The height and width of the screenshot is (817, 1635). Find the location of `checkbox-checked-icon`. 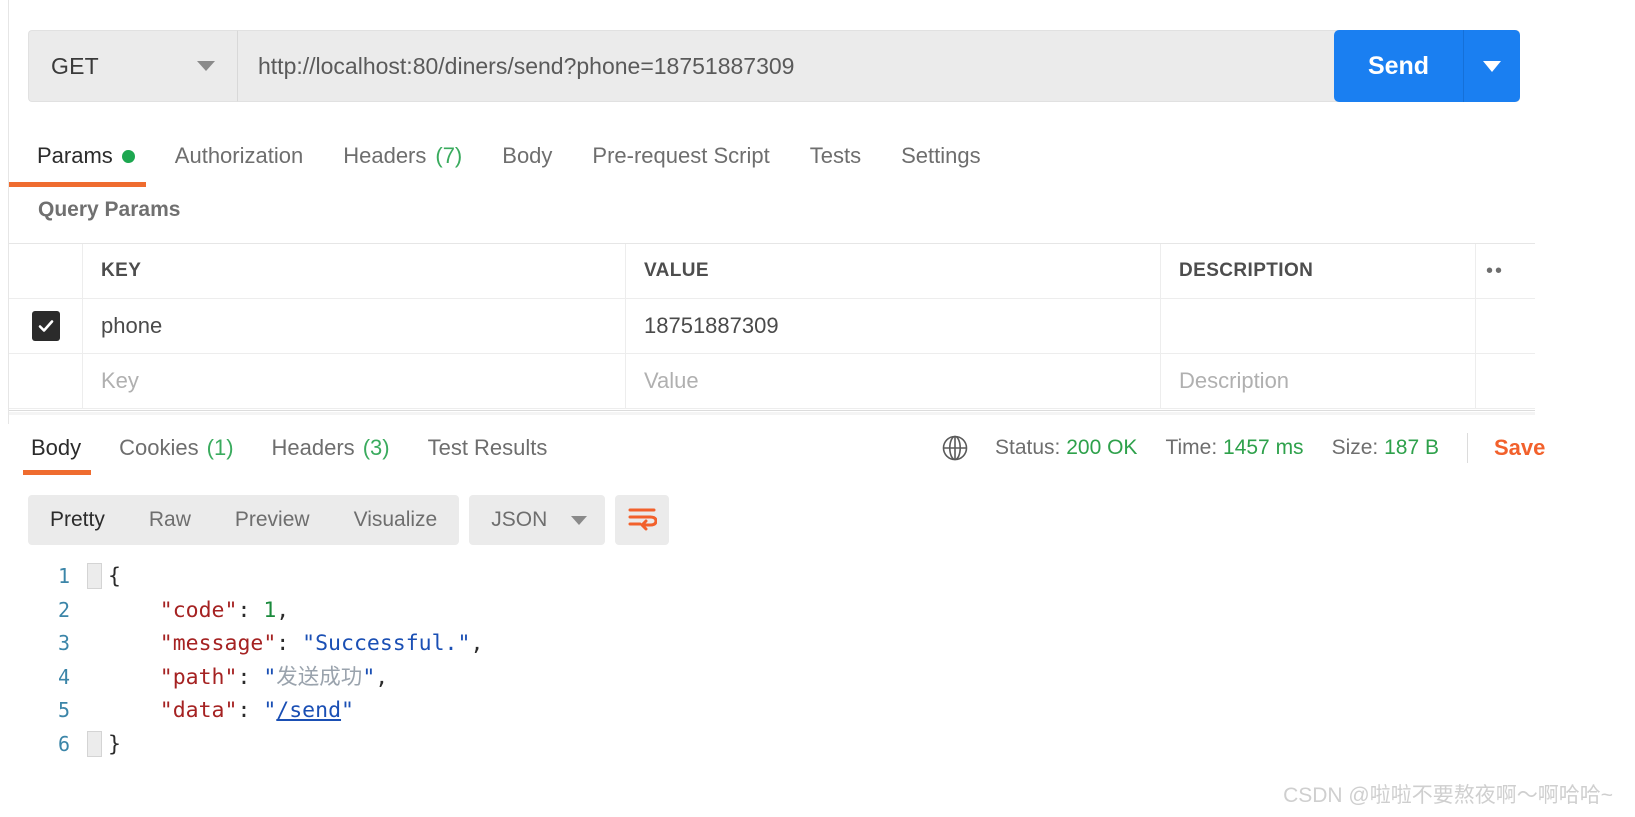

checkbox-checked-icon is located at coordinates (45, 326).